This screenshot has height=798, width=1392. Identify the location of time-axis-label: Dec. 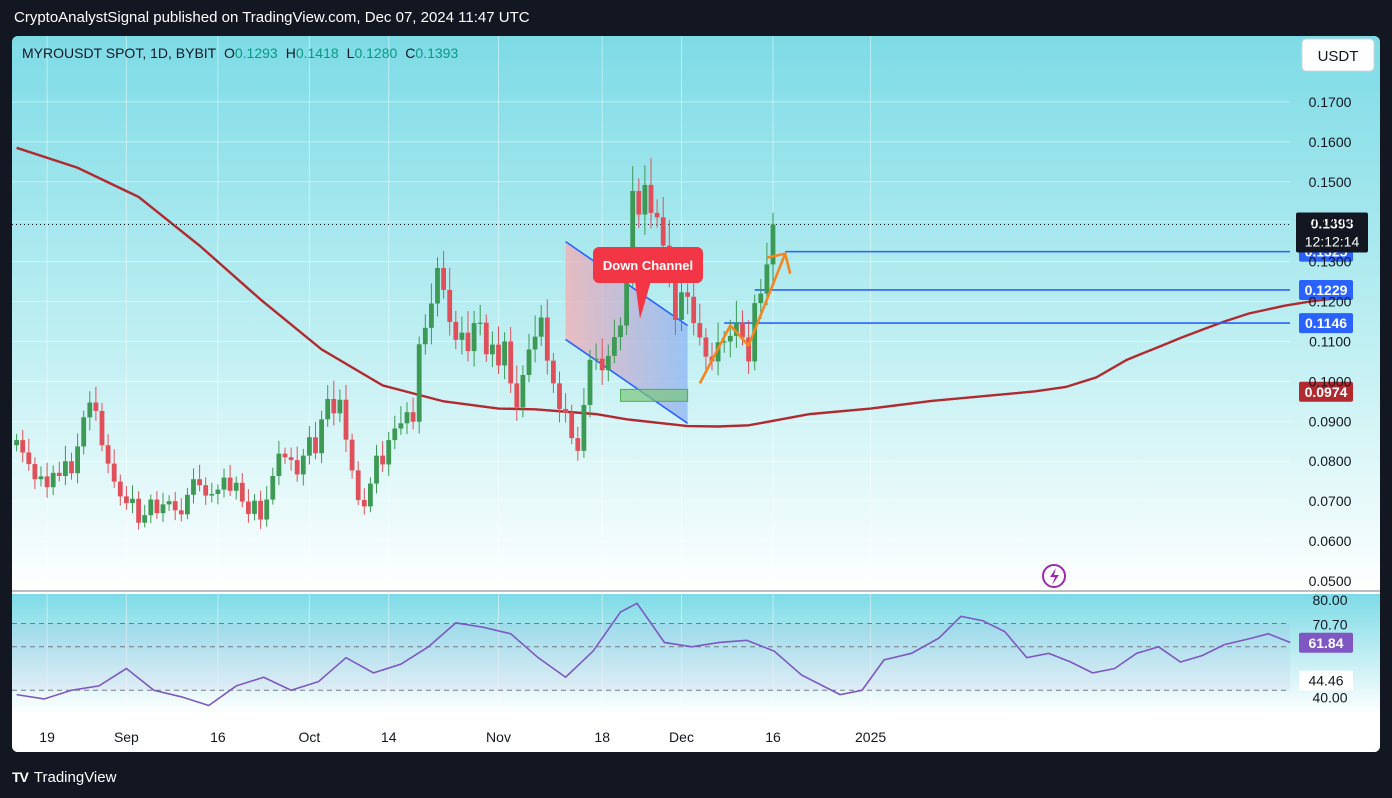
(681, 737).